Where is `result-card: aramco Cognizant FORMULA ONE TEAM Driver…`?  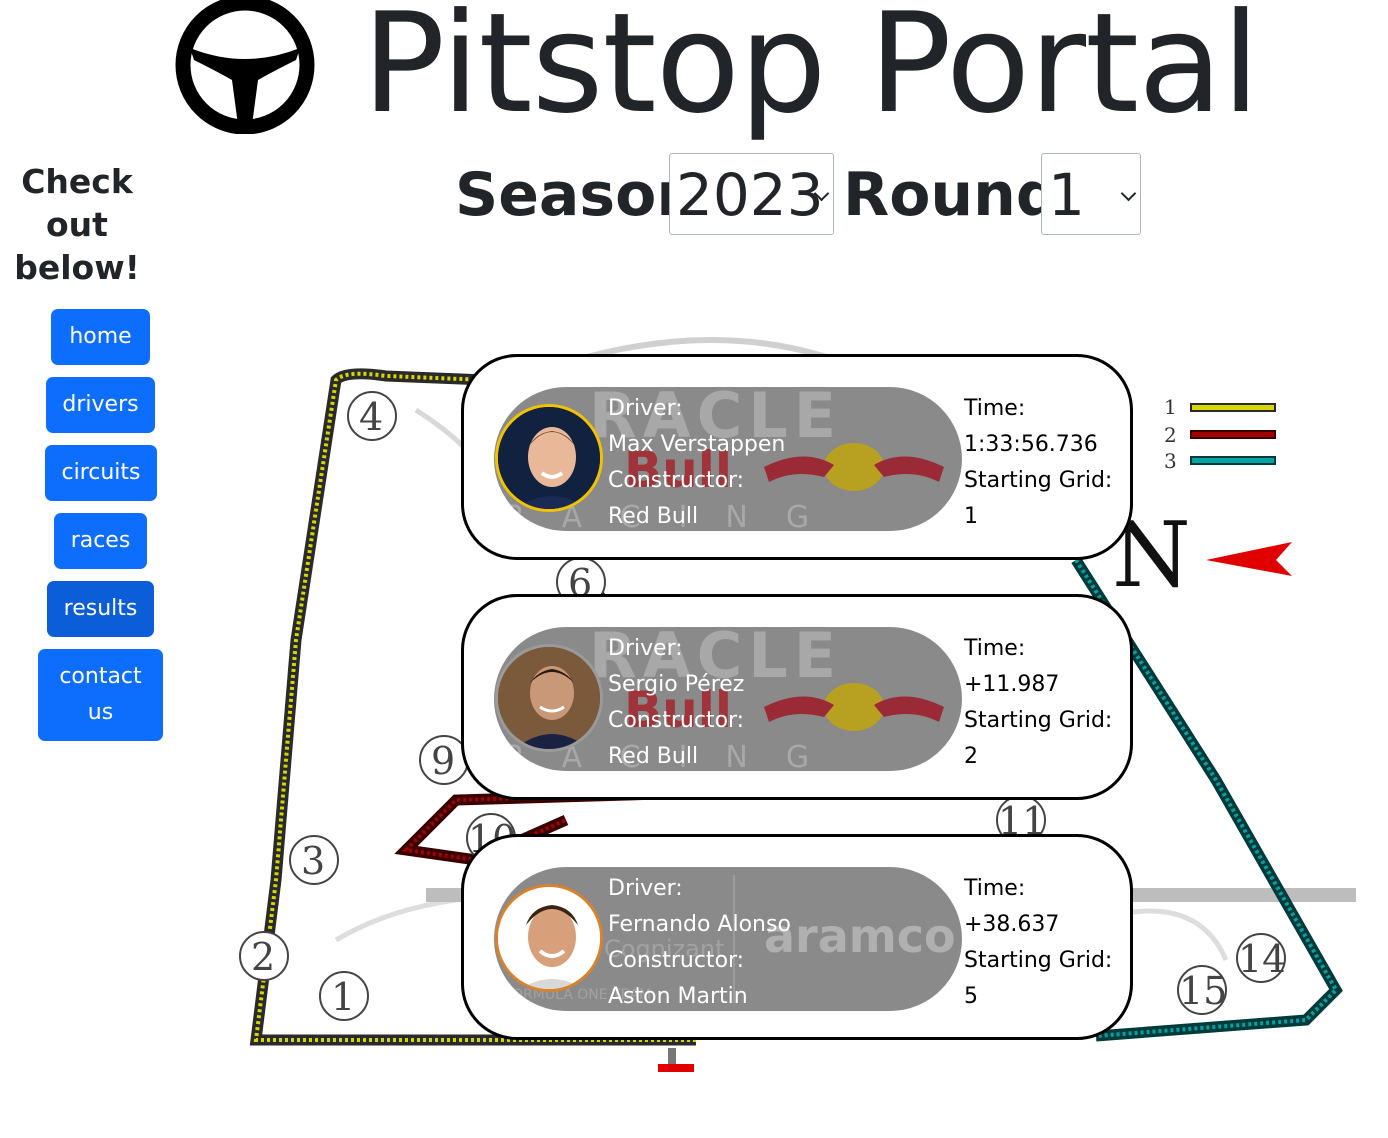 result-card: aramco Cognizant FORMULA ONE TEAM Driver… is located at coordinates (797, 937).